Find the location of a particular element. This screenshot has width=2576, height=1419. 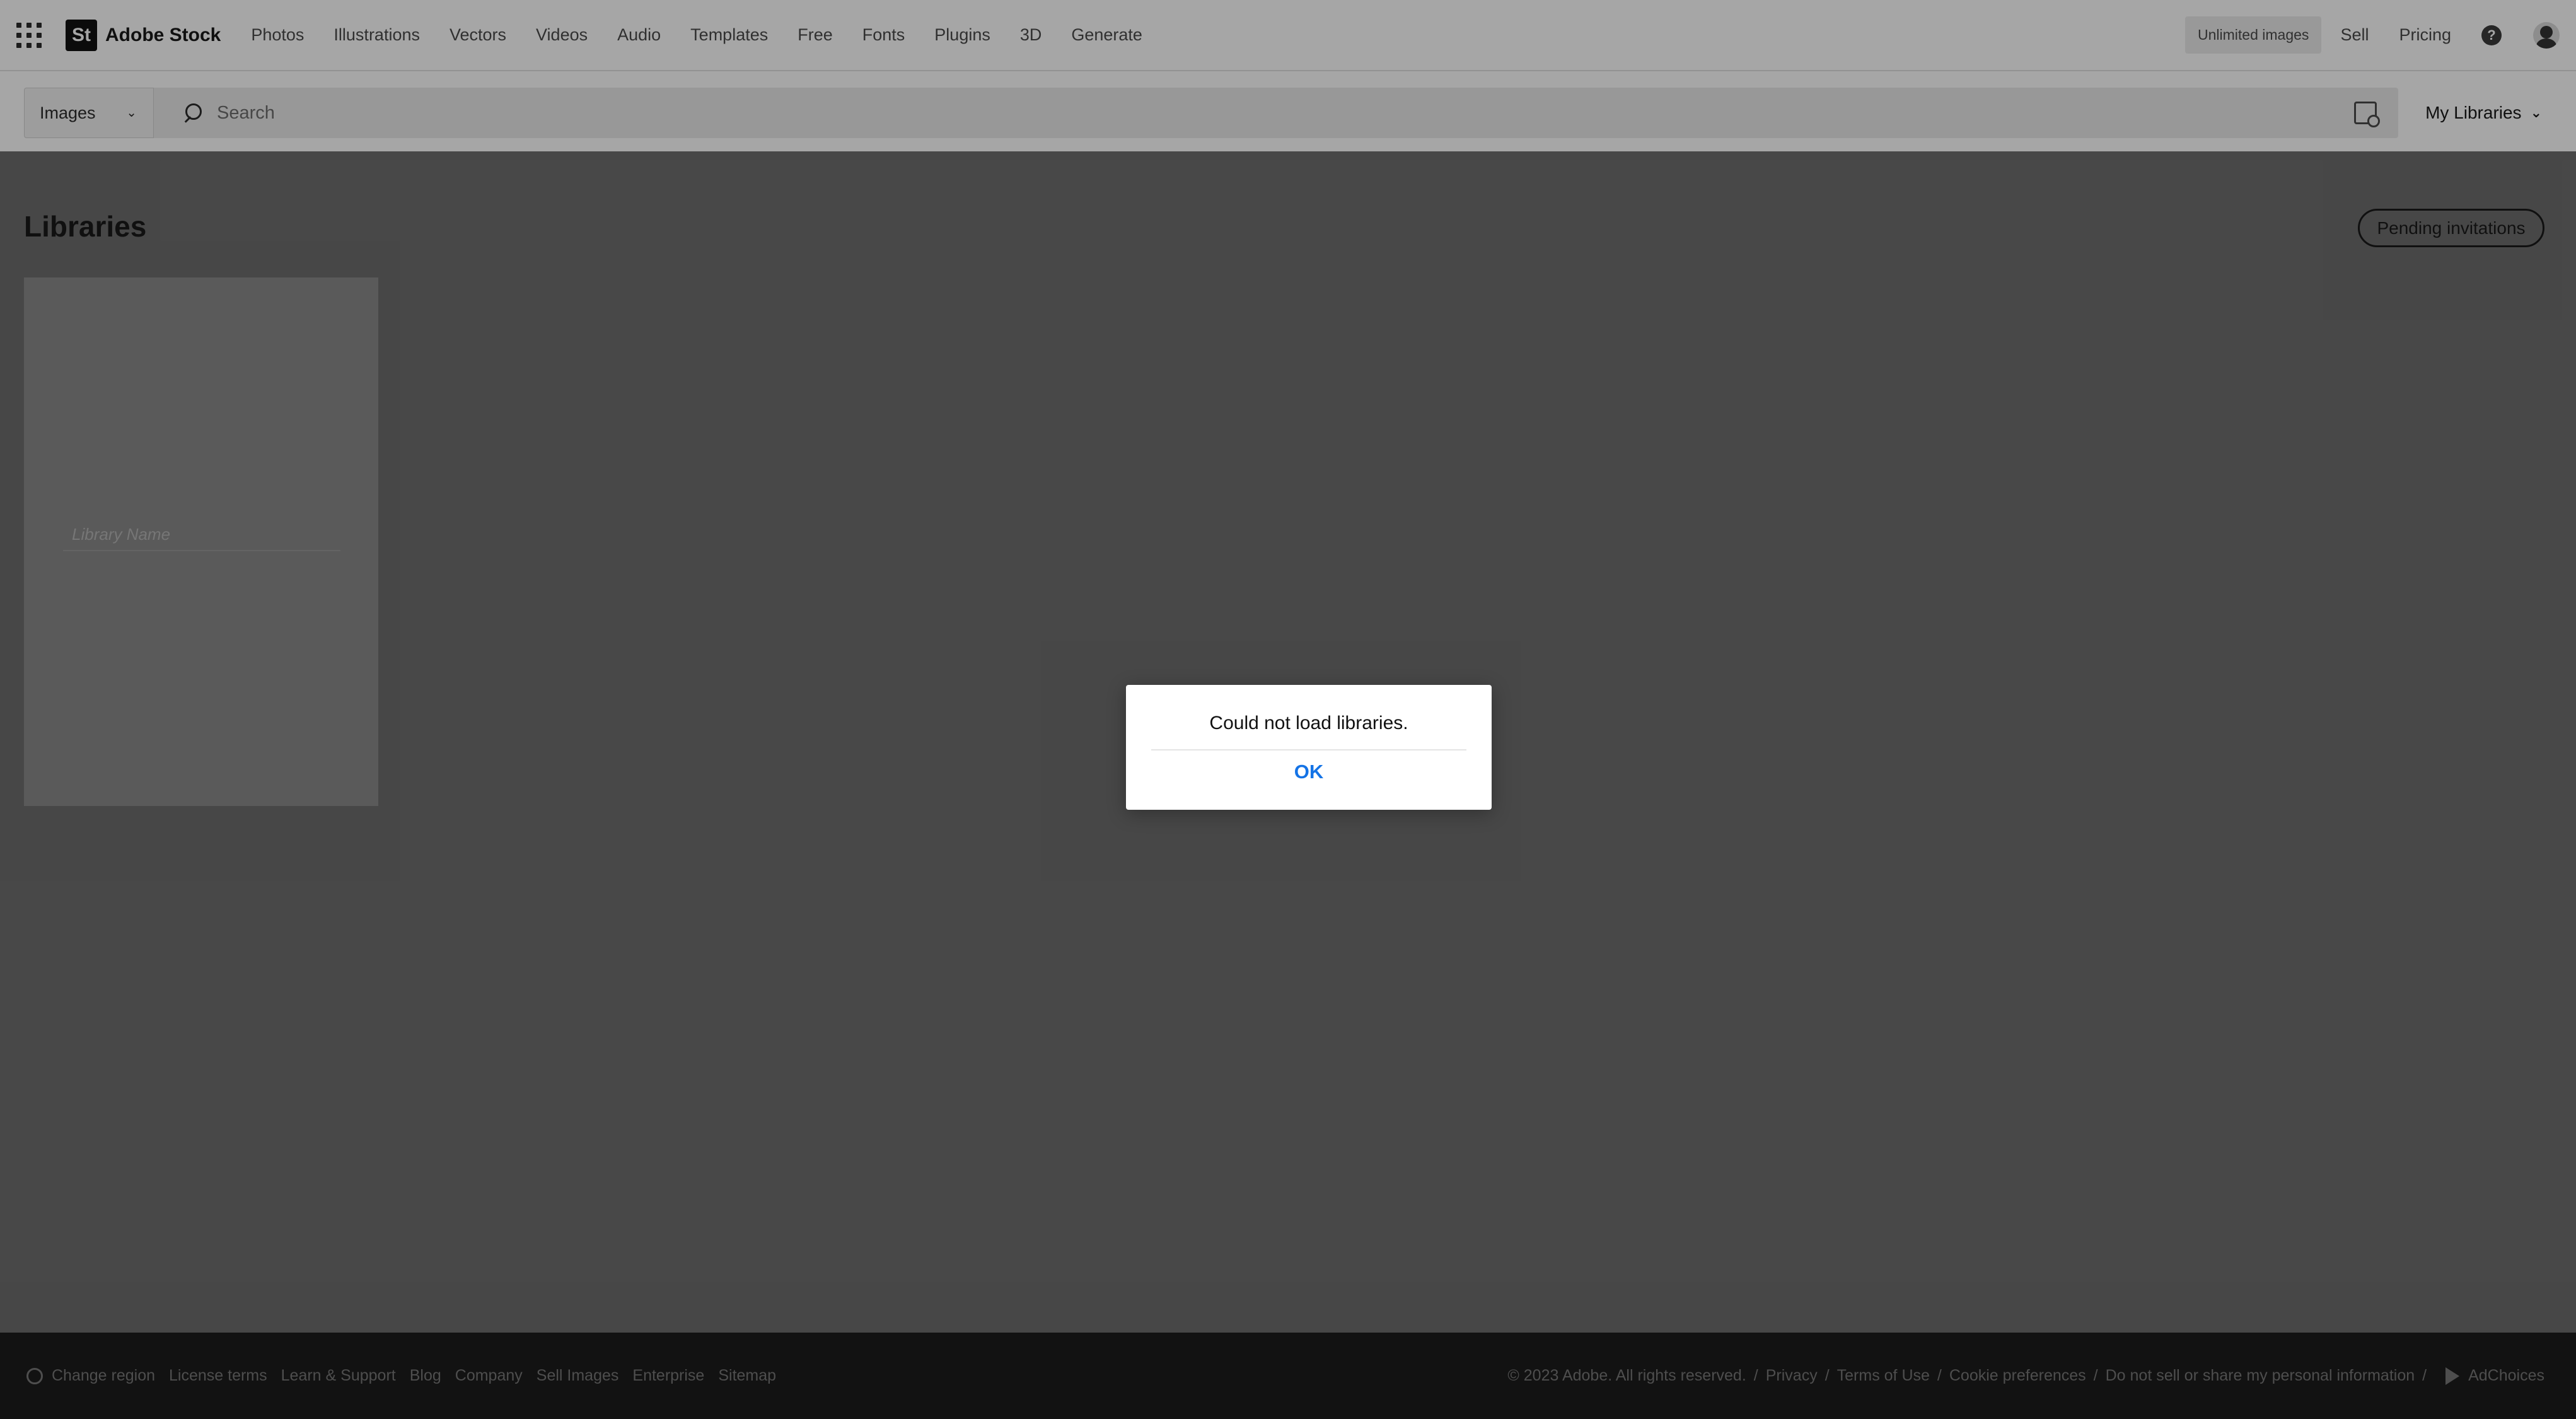

footer-blog: Blog is located at coordinates (426, 1376).